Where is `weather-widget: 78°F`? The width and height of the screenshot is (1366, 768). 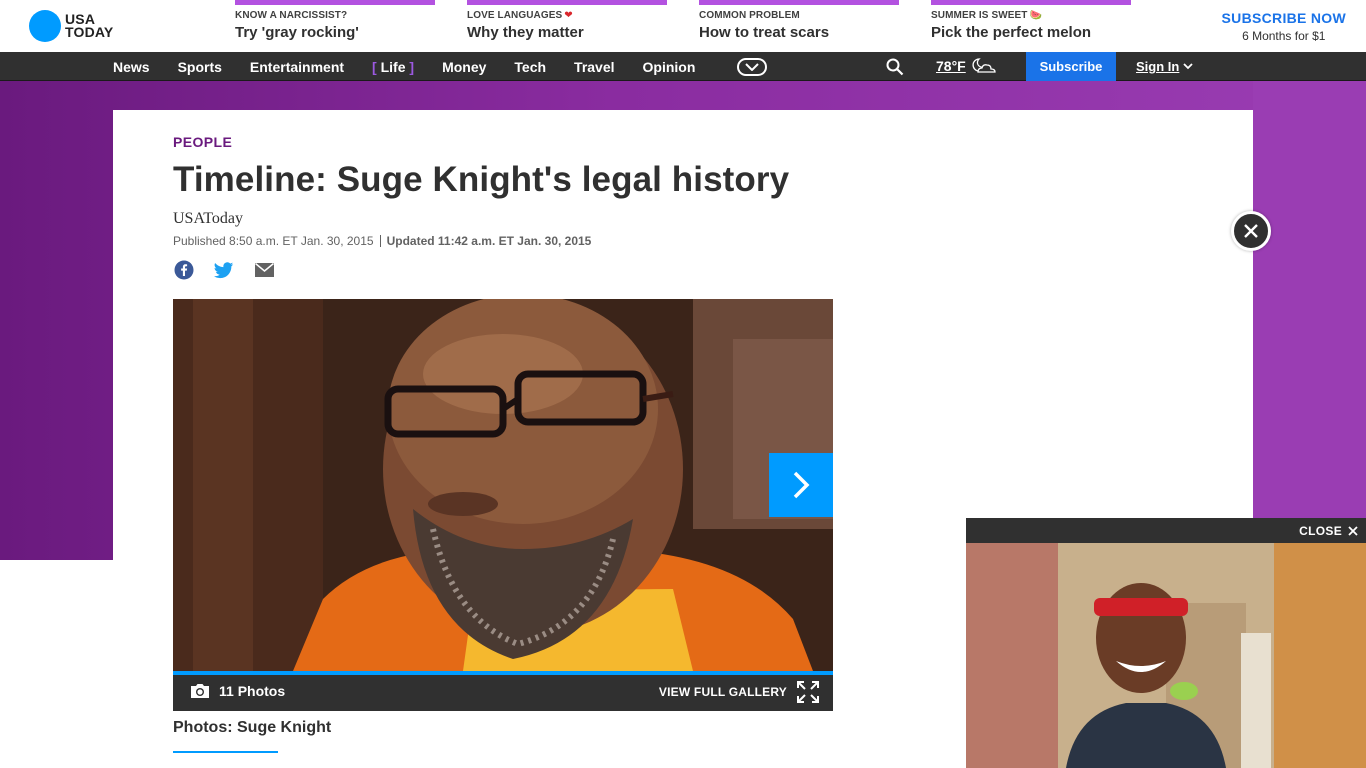
weather-widget: 78°F is located at coordinates (967, 66).